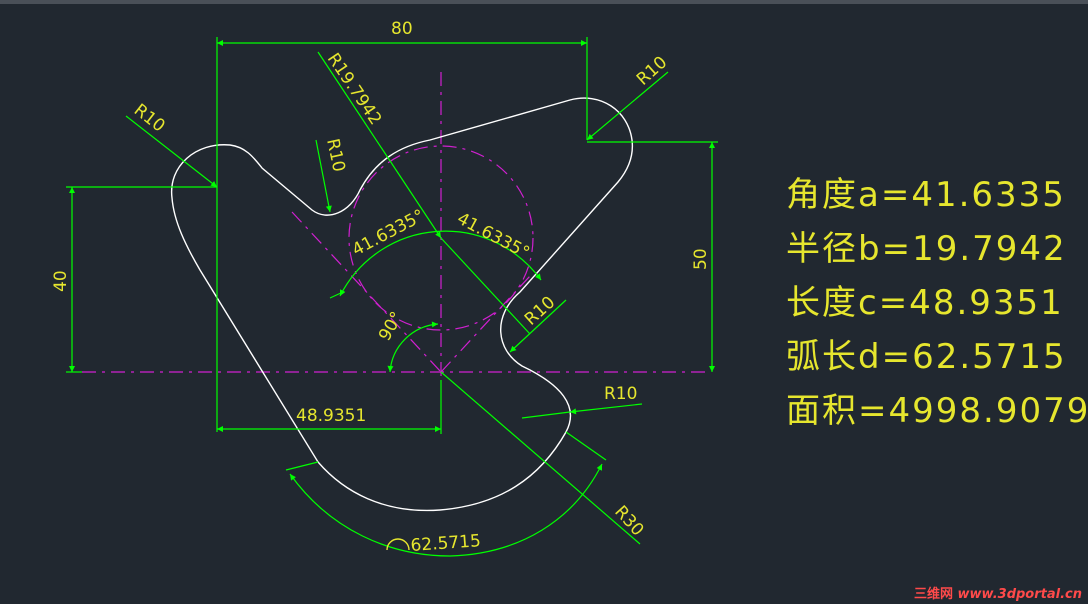 Image resolution: width=1088 pixels, height=604 pixels. What do you see at coordinates (1019, 594) in the screenshot?
I see `watermark-url: www.3dportal.cn` at bounding box center [1019, 594].